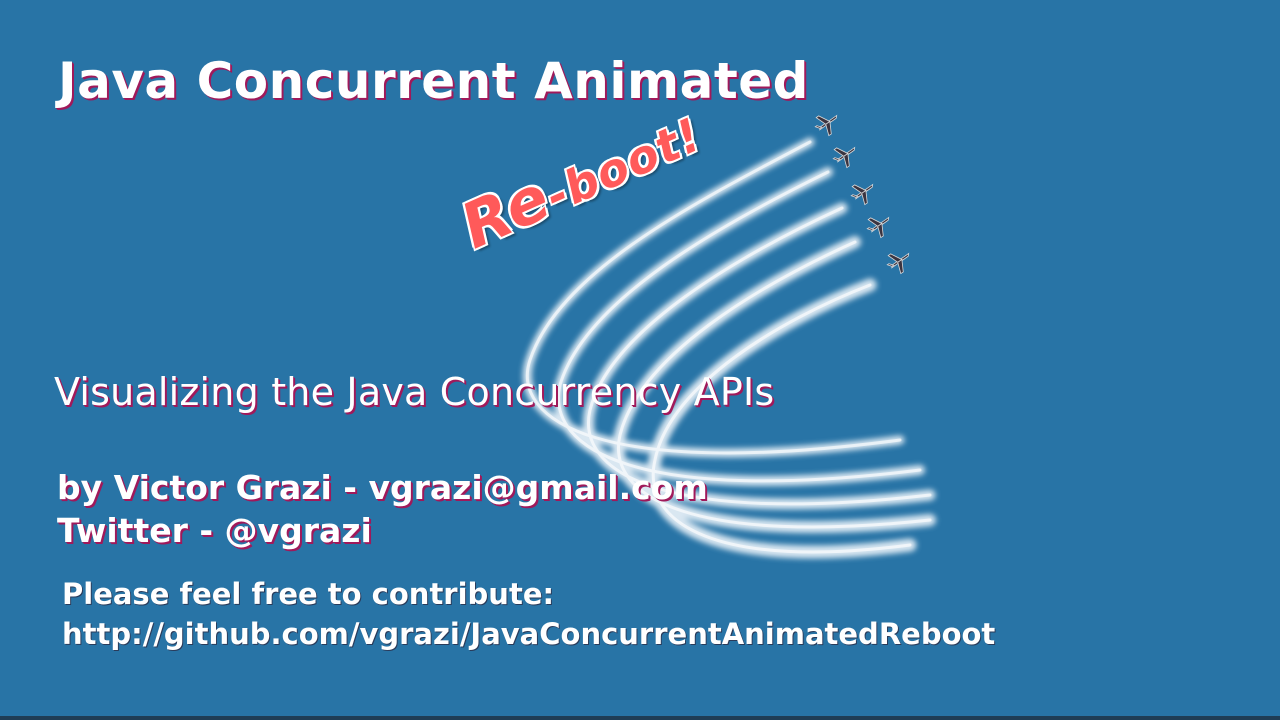 The image size is (1280, 720). What do you see at coordinates (382, 487) in the screenshot?
I see `author-line: by Victor Grazi - vgrazi@gmail.com` at bounding box center [382, 487].